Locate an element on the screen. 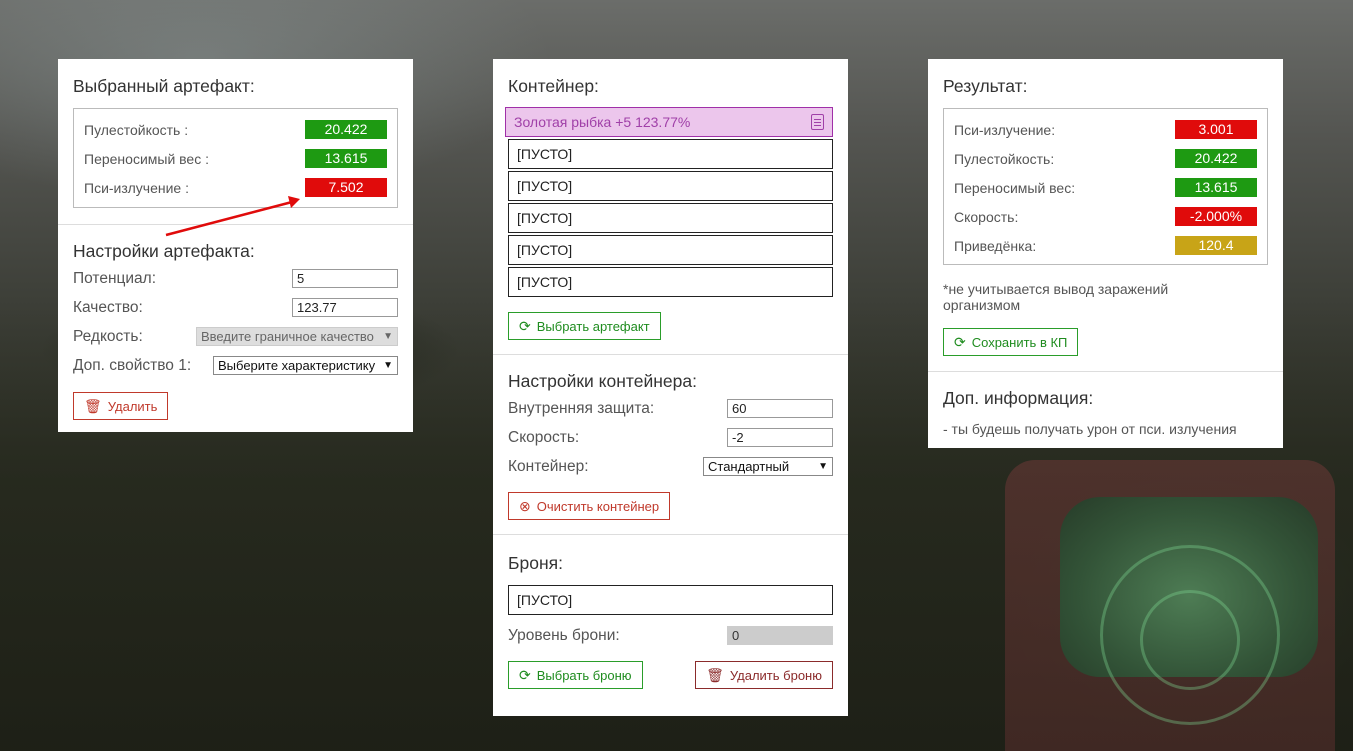 The image size is (1353, 751). result-stat-row: Пси-излучение: 3.001 is located at coordinates (1105, 129).